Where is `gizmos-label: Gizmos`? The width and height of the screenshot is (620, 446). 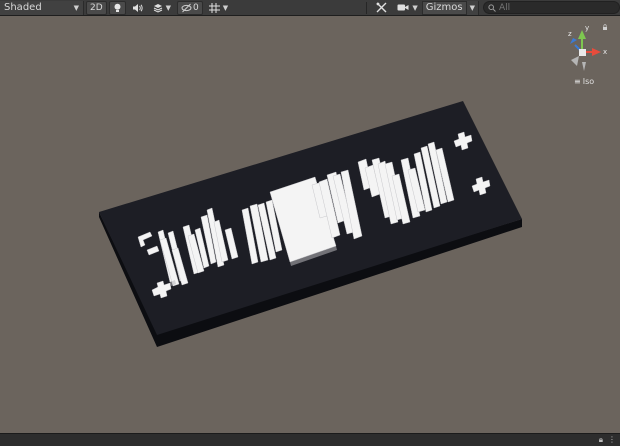 gizmos-label: Gizmos is located at coordinates (444, 7).